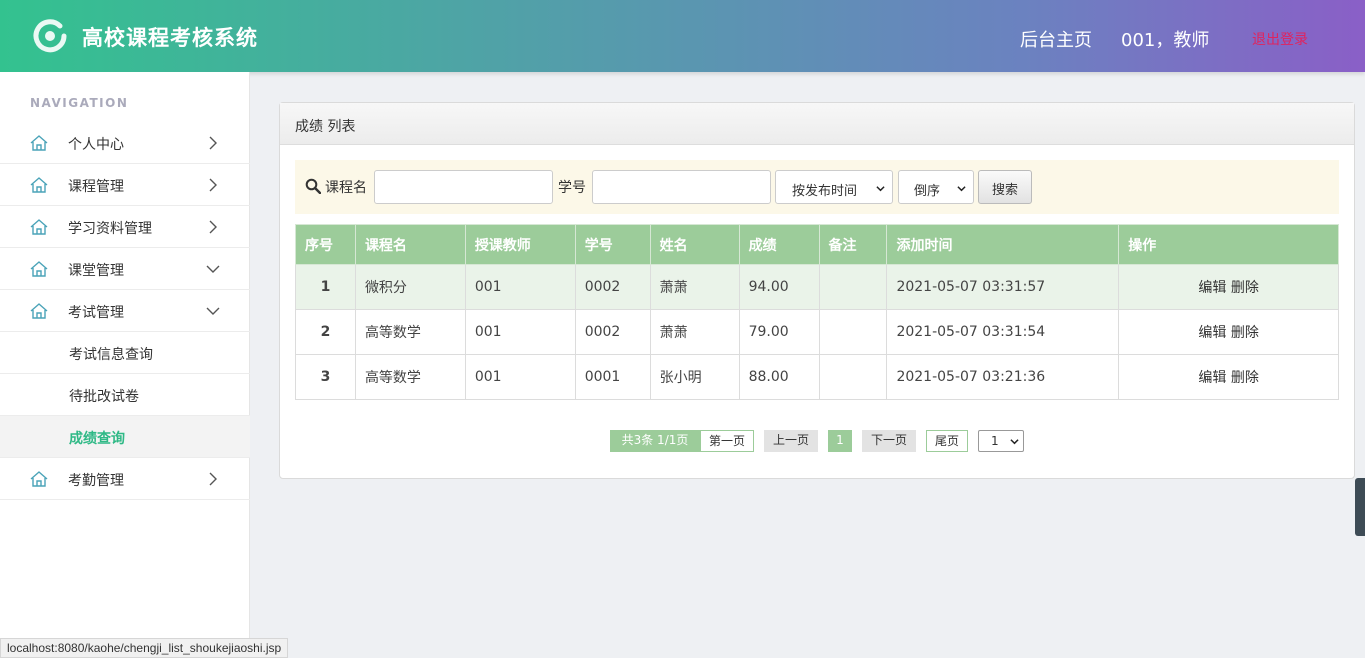 Image resolution: width=1365 pixels, height=658 pixels. What do you see at coordinates (1001, 441) in the screenshot?
I see `page-select: 1` at bounding box center [1001, 441].